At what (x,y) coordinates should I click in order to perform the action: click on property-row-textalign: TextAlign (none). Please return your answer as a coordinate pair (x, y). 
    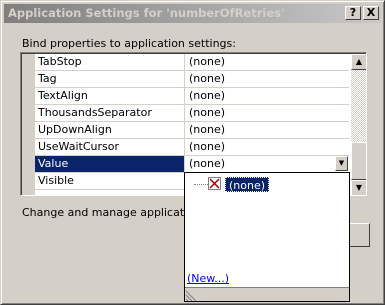
    Looking at the image, I should click on (192, 96).